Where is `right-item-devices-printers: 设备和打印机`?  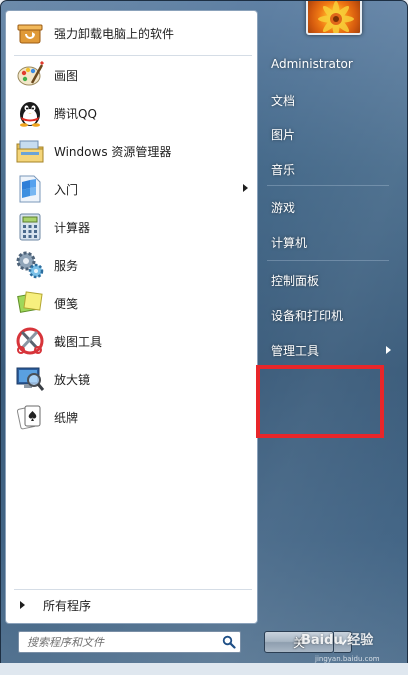 right-item-devices-printers: 设备和打印机 is located at coordinates (327, 315).